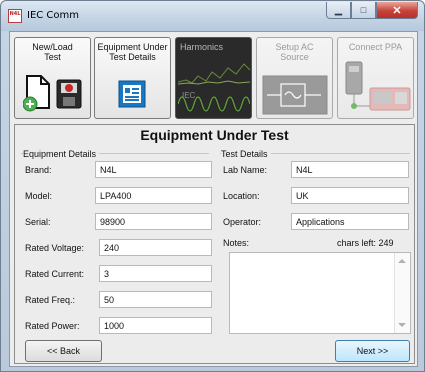 This screenshot has width=425, height=372. I want to click on scroll-up-icon, so click(402, 261).